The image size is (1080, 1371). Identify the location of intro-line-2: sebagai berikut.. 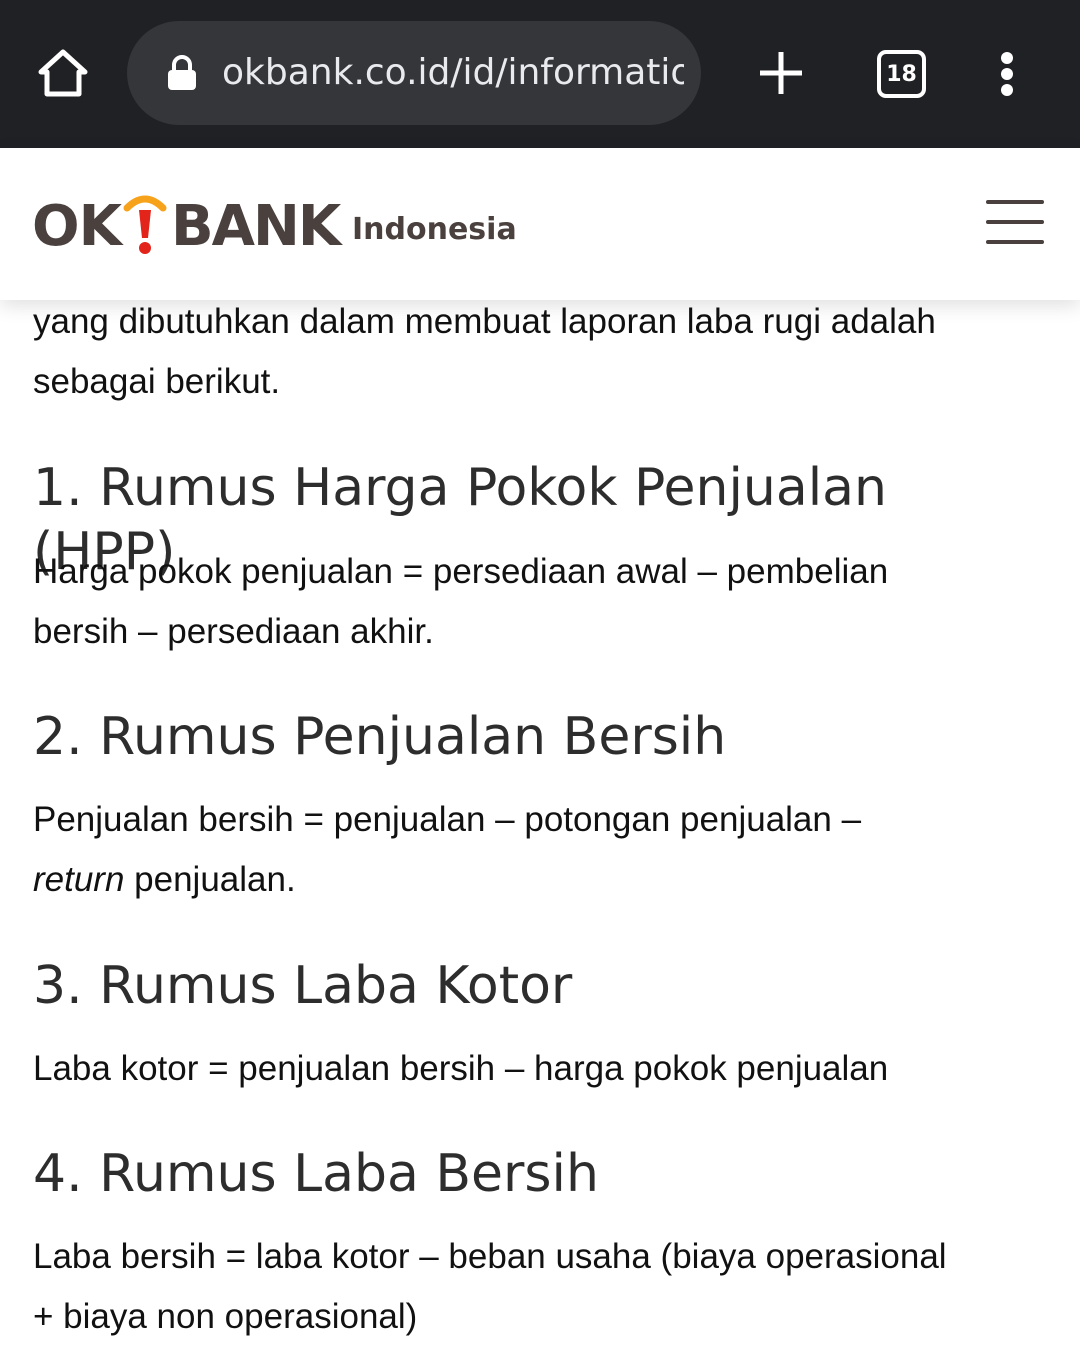
(157, 381).